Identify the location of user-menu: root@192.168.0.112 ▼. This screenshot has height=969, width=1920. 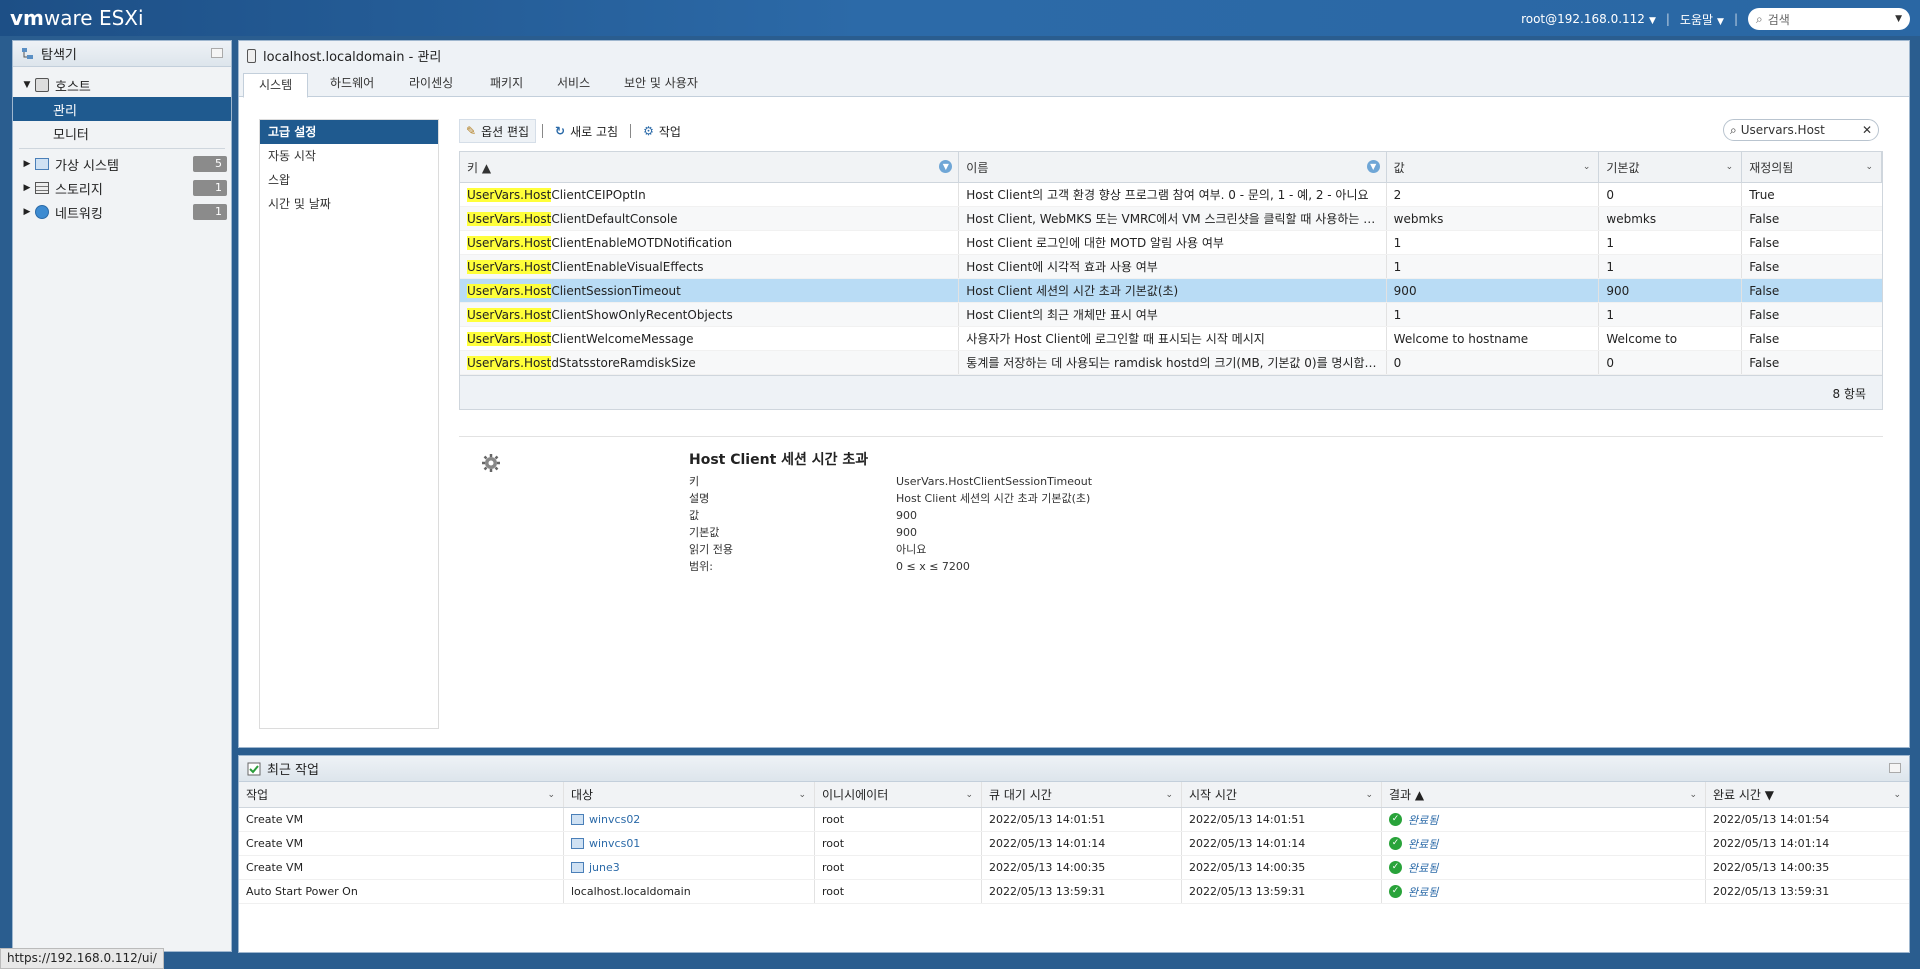
(1588, 19).